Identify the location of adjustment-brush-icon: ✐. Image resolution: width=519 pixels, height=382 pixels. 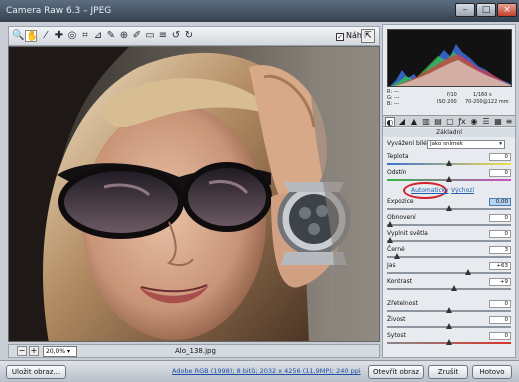
(137, 36).